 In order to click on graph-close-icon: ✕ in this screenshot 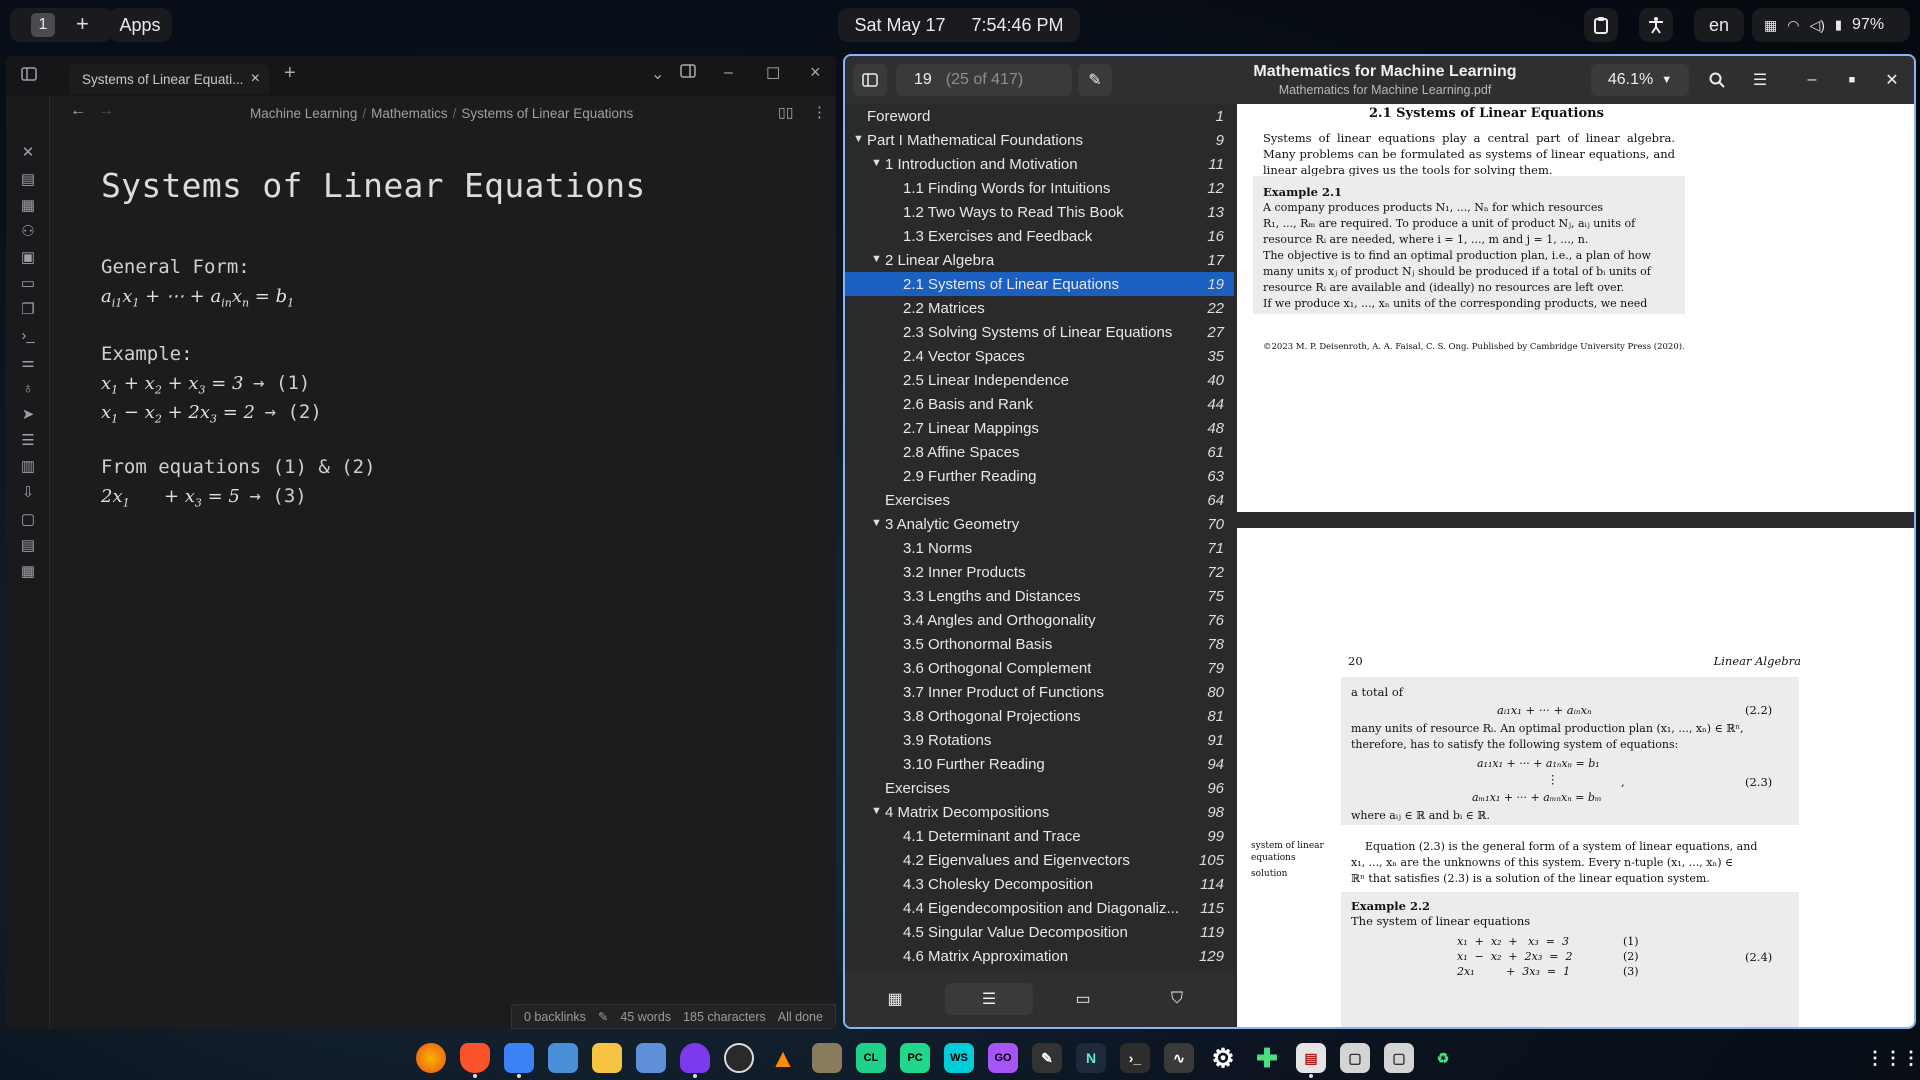, I will do `click(28, 153)`.